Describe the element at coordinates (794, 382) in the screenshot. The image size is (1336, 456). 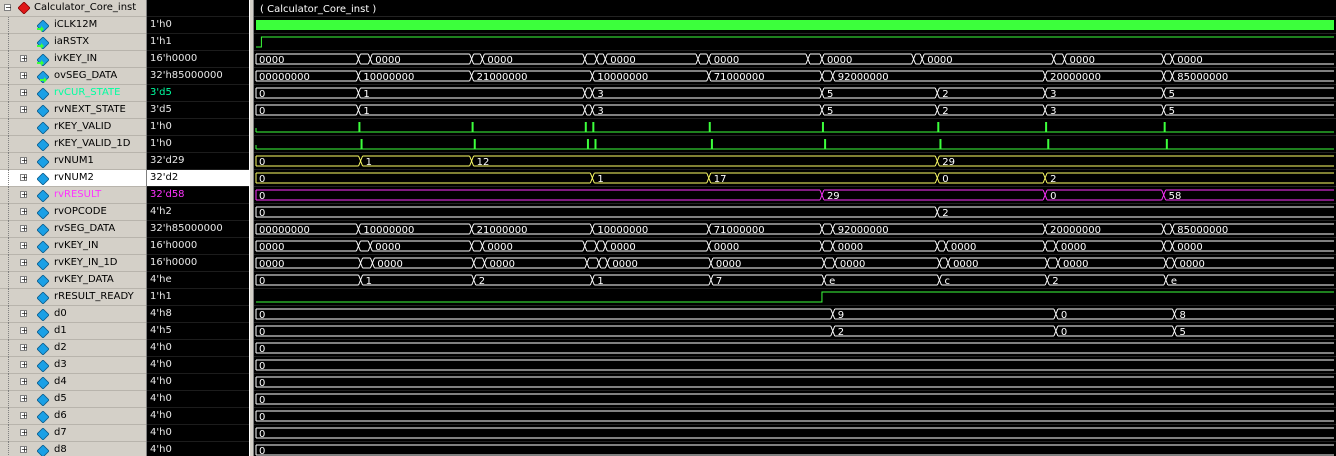
I see `wave-d4: 0` at that location.